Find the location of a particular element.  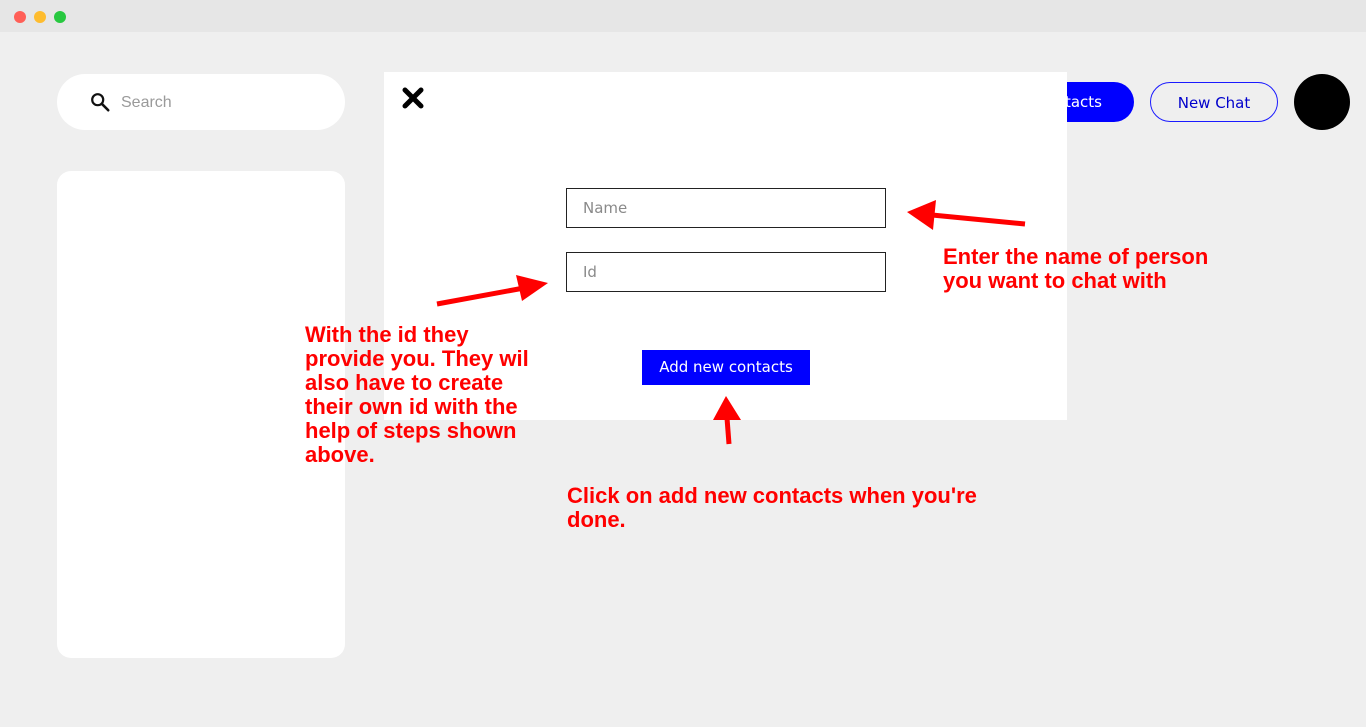

new-chat-button: New Chat is located at coordinates (1214, 102).